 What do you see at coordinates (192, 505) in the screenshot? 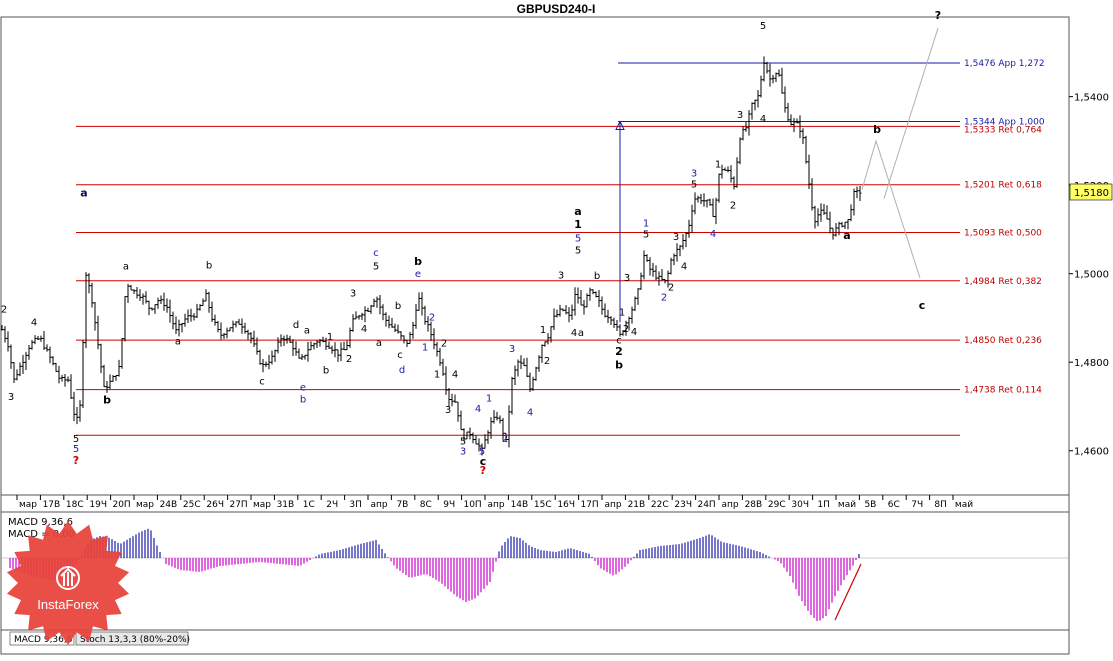
I see `x-tick-label-7: 25С` at bounding box center [192, 505].